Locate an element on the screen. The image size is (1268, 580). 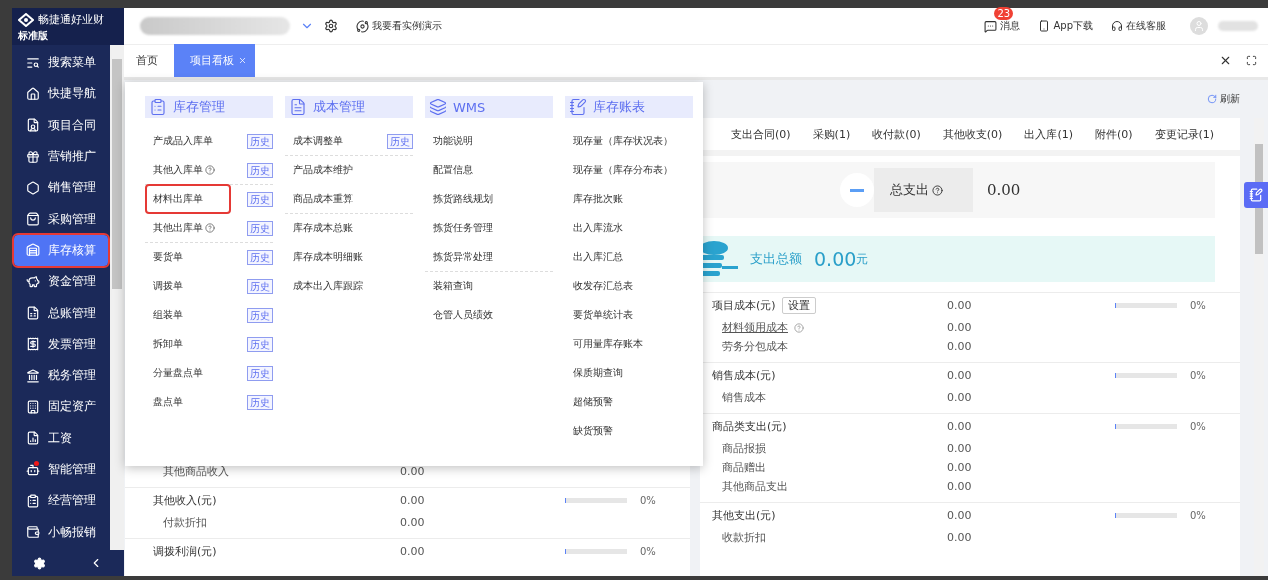
menu-item: 保质期查询 is located at coordinates (598, 373).